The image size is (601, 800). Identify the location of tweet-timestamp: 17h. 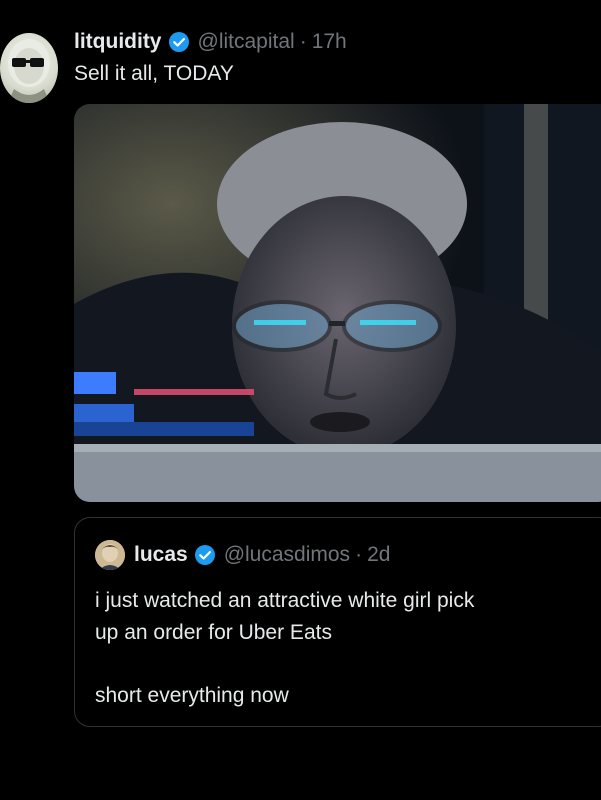
(329, 42).